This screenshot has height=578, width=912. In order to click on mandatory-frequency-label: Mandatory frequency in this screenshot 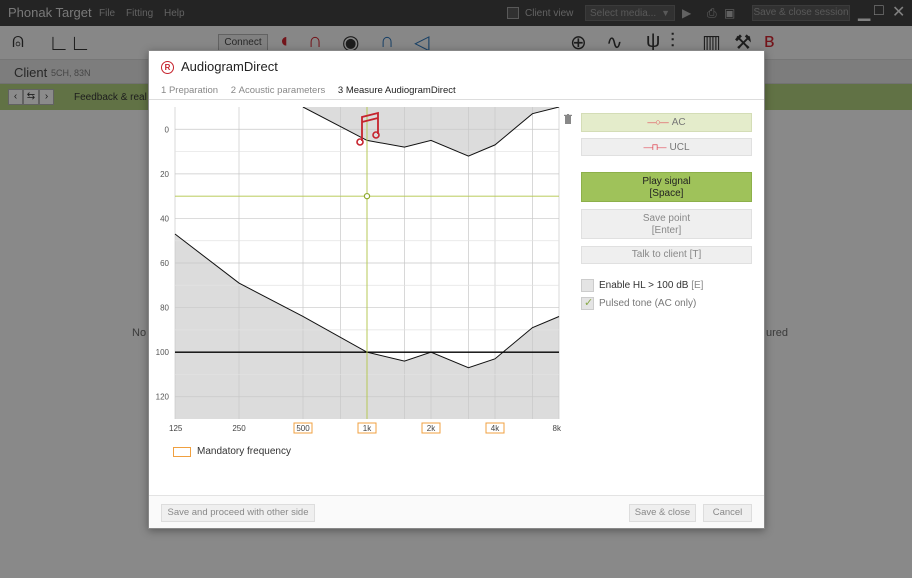, I will do `click(244, 451)`.